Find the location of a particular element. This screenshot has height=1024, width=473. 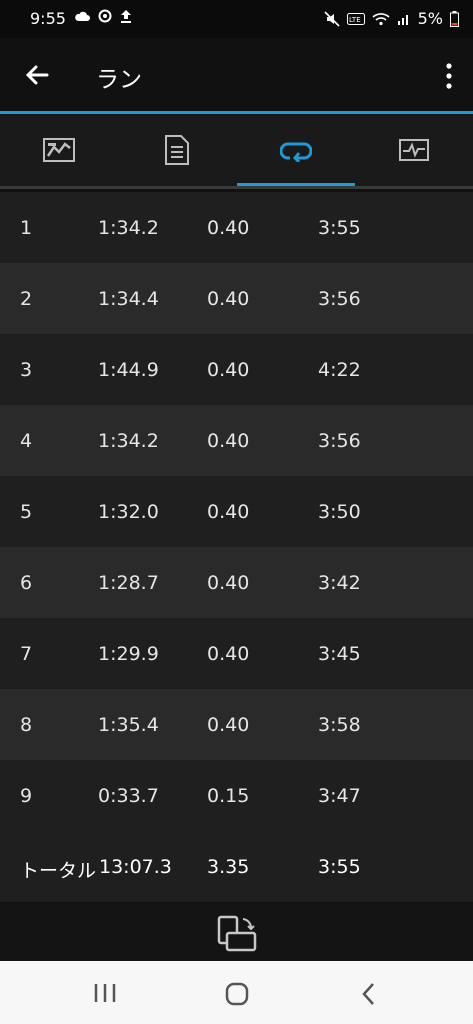

table-row: 3 1:44.9 0.40 4:22 is located at coordinates (236, 369).